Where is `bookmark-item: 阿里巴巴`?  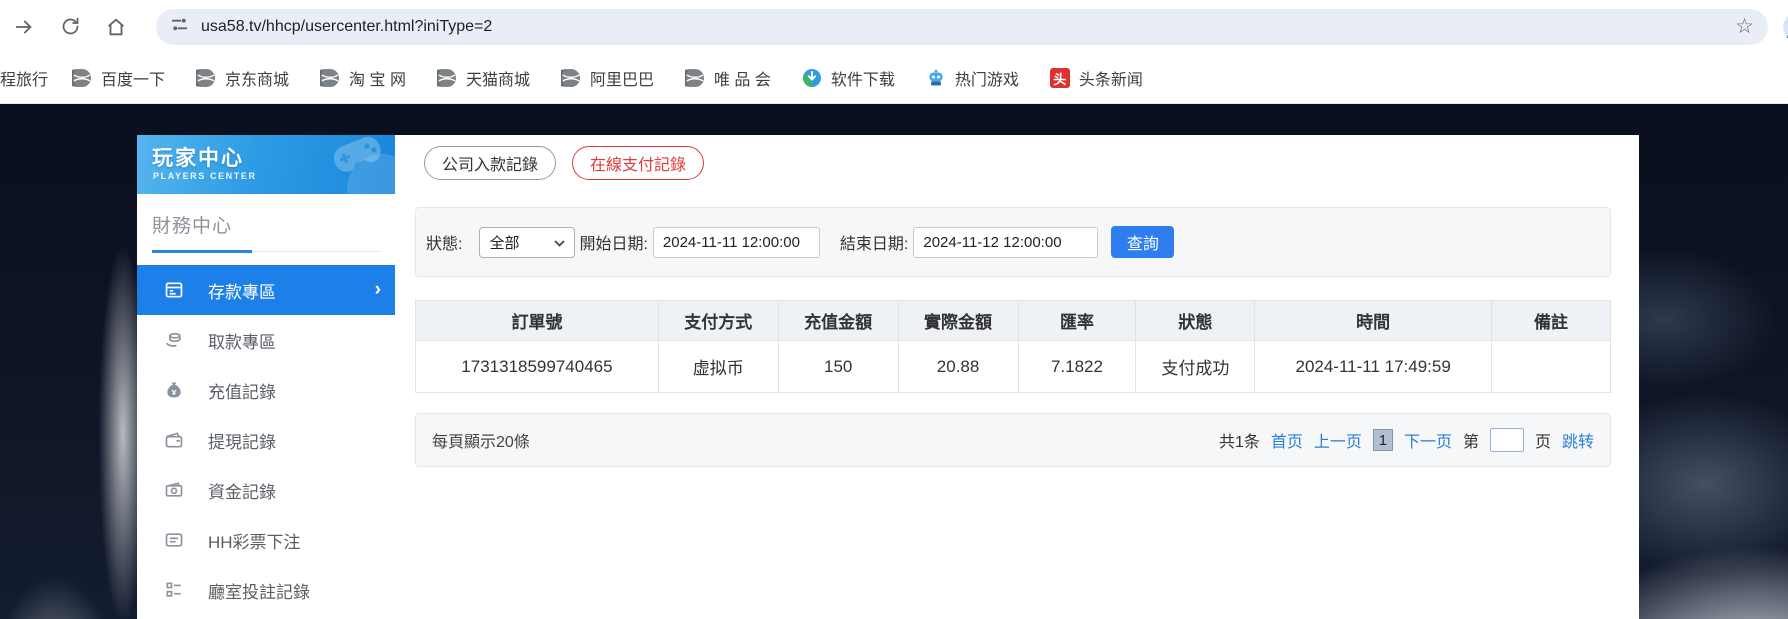 bookmark-item: 阿里巴巴 is located at coordinates (607, 78).